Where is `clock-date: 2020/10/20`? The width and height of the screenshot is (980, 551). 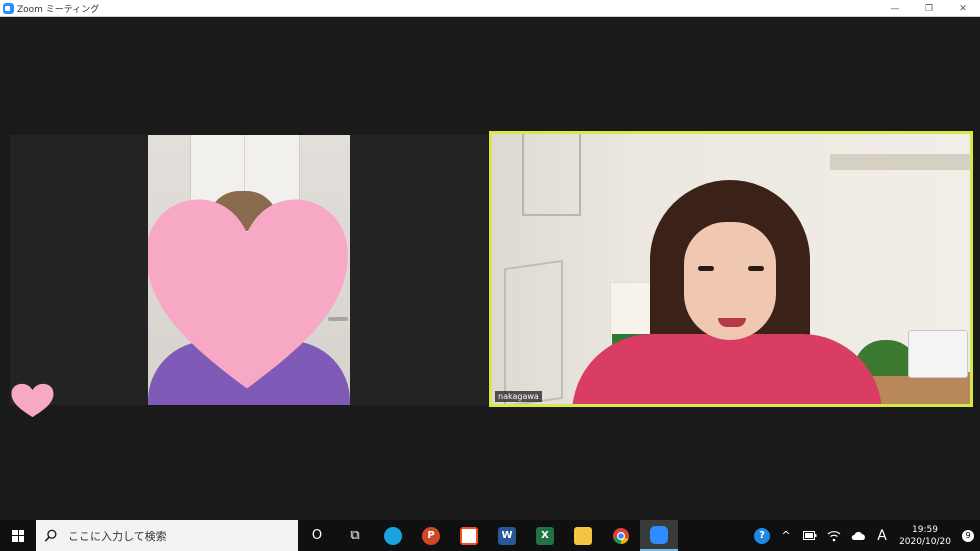 clock-date: 2020/10/20 is located at coordinates (925, 541).